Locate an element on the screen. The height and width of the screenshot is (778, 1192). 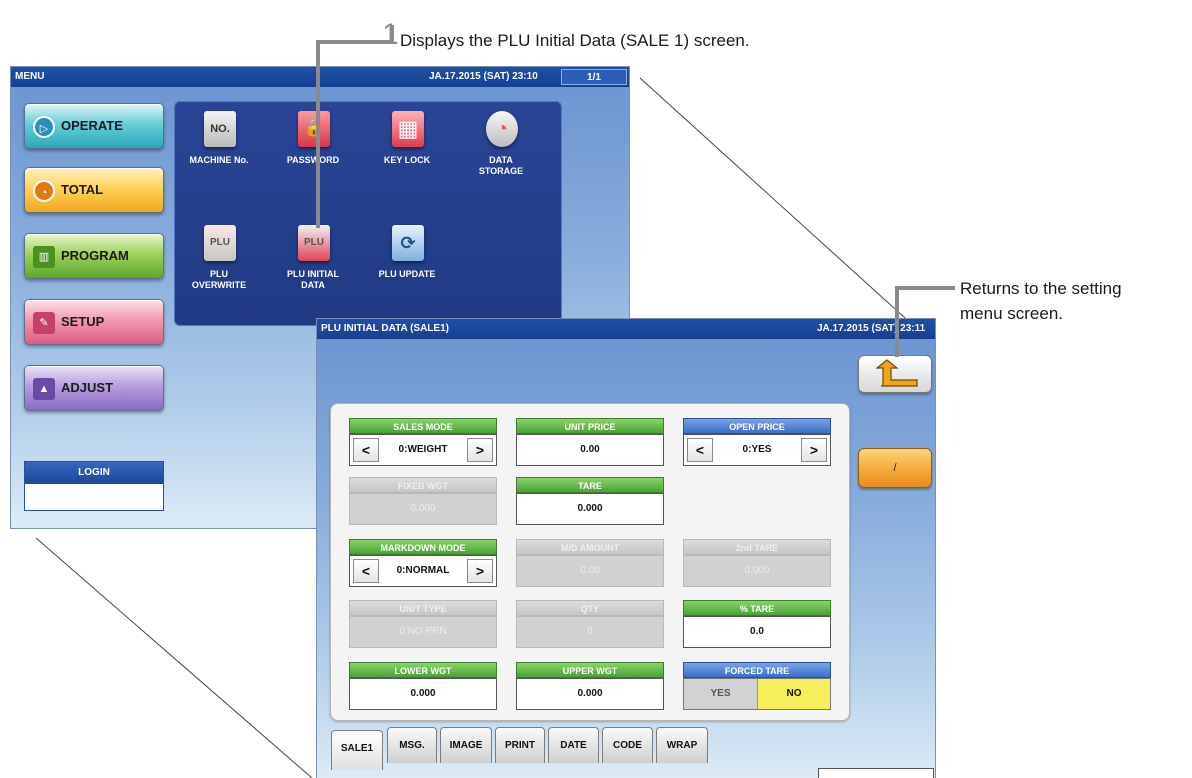
open-price-value: 0:YES is located at coordinates (757, 449).